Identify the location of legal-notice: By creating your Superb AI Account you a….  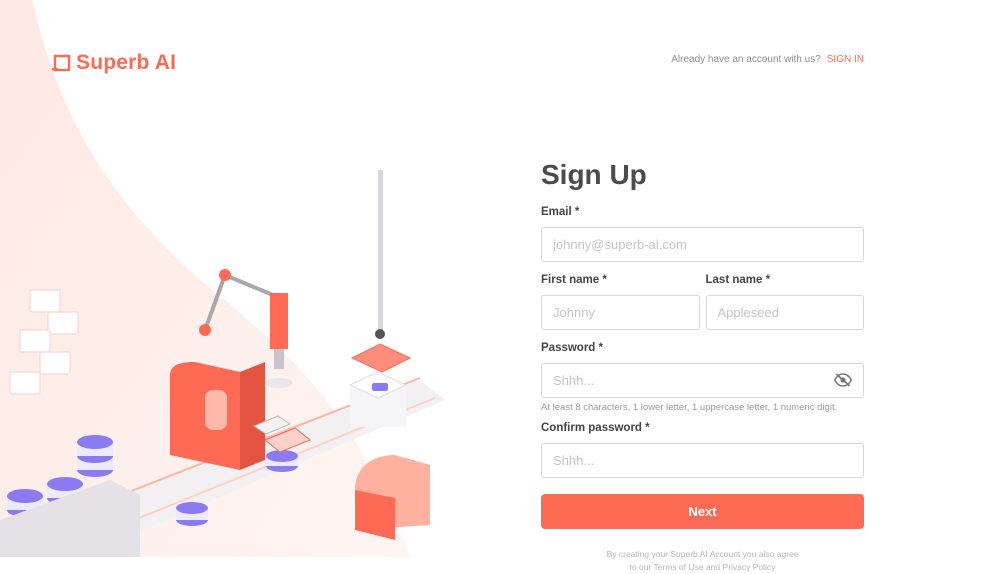
(702, 561).